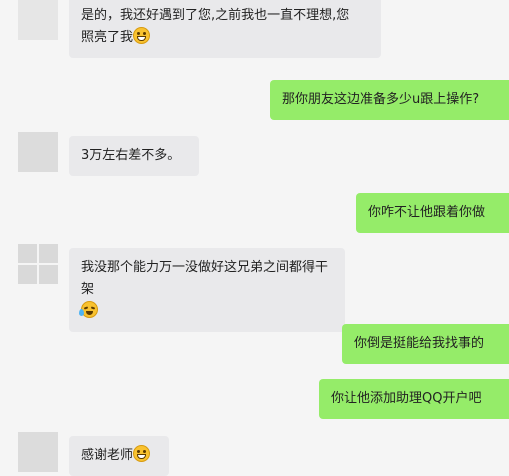 The image size is (509, 476). Describe the element at coordinates (107, 37) in the screenshot. I see `message-text-line2: 照亮了我` at that location.